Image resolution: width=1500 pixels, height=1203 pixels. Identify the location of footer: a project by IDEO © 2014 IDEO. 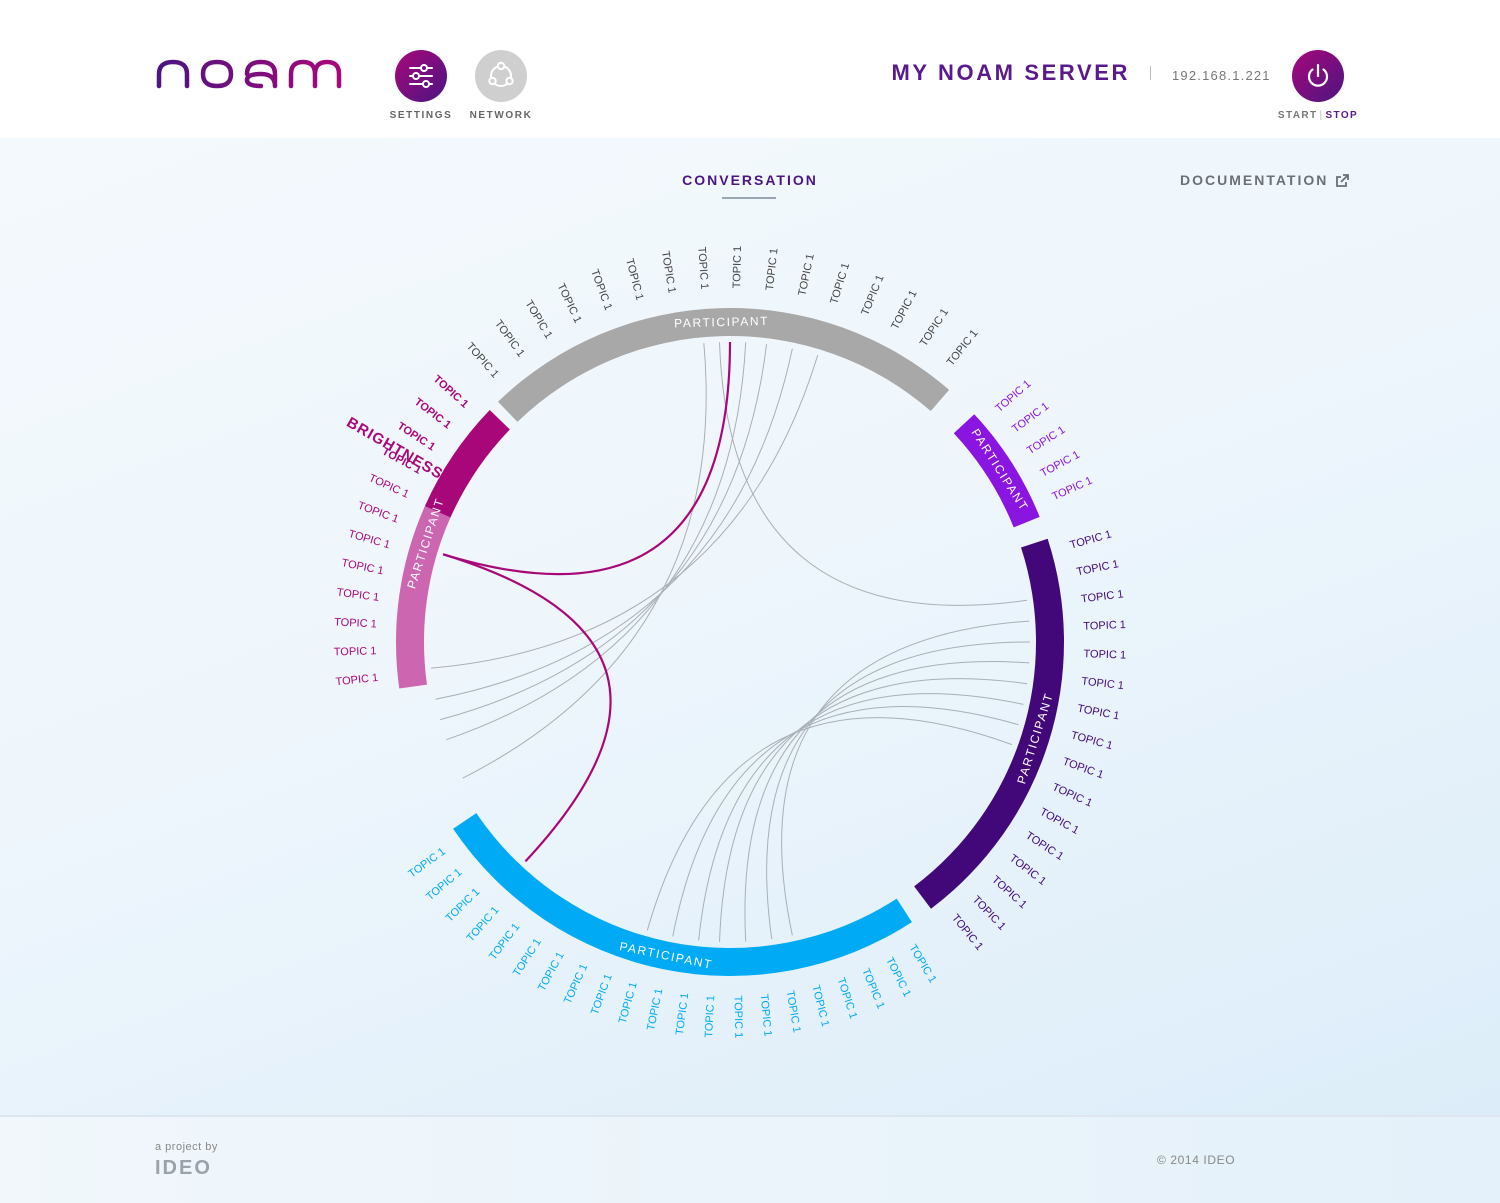
(750, 1159).